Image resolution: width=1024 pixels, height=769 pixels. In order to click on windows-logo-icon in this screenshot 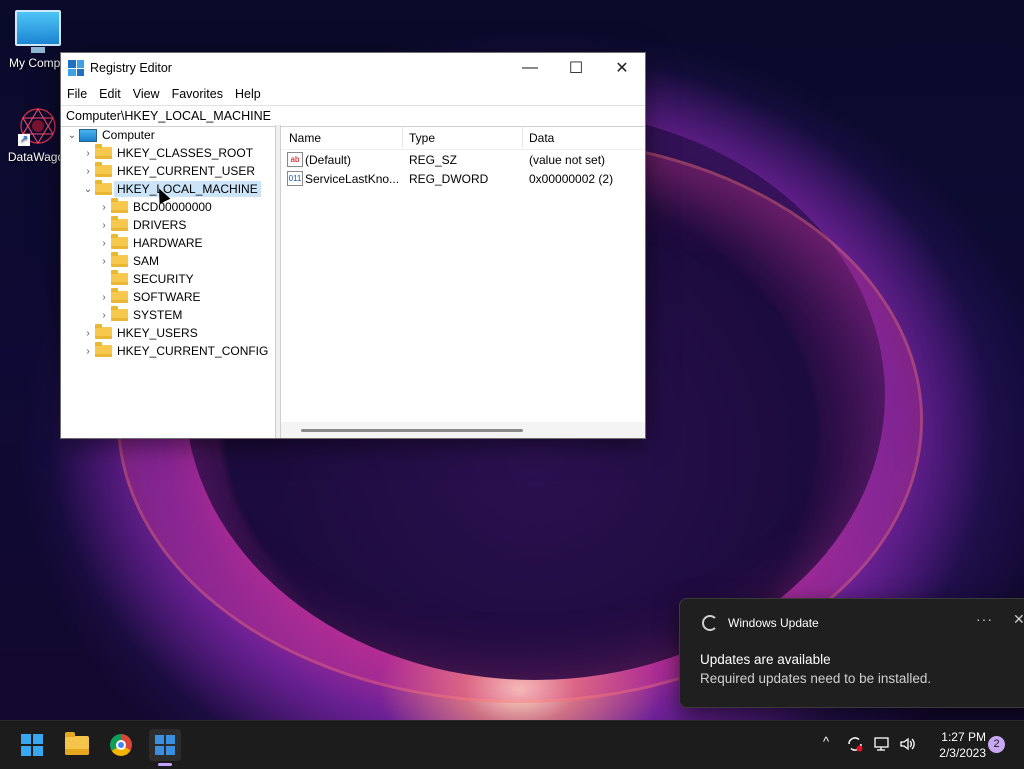, I will do `click(32, 745)`.